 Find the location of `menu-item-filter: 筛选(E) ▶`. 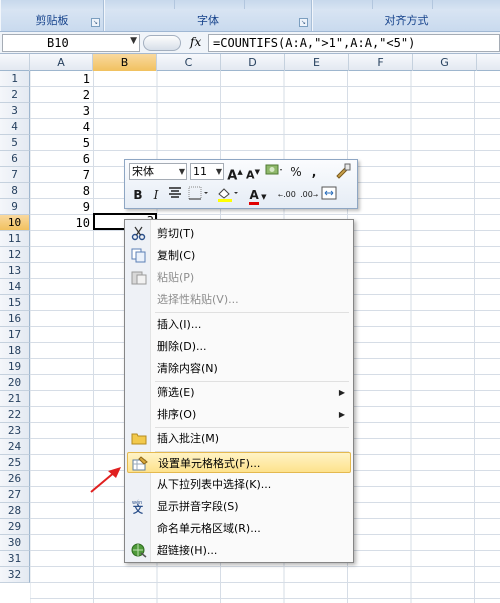

menu-item-filter: 筛选(E) ▶ is located at coordinates (239, 392).